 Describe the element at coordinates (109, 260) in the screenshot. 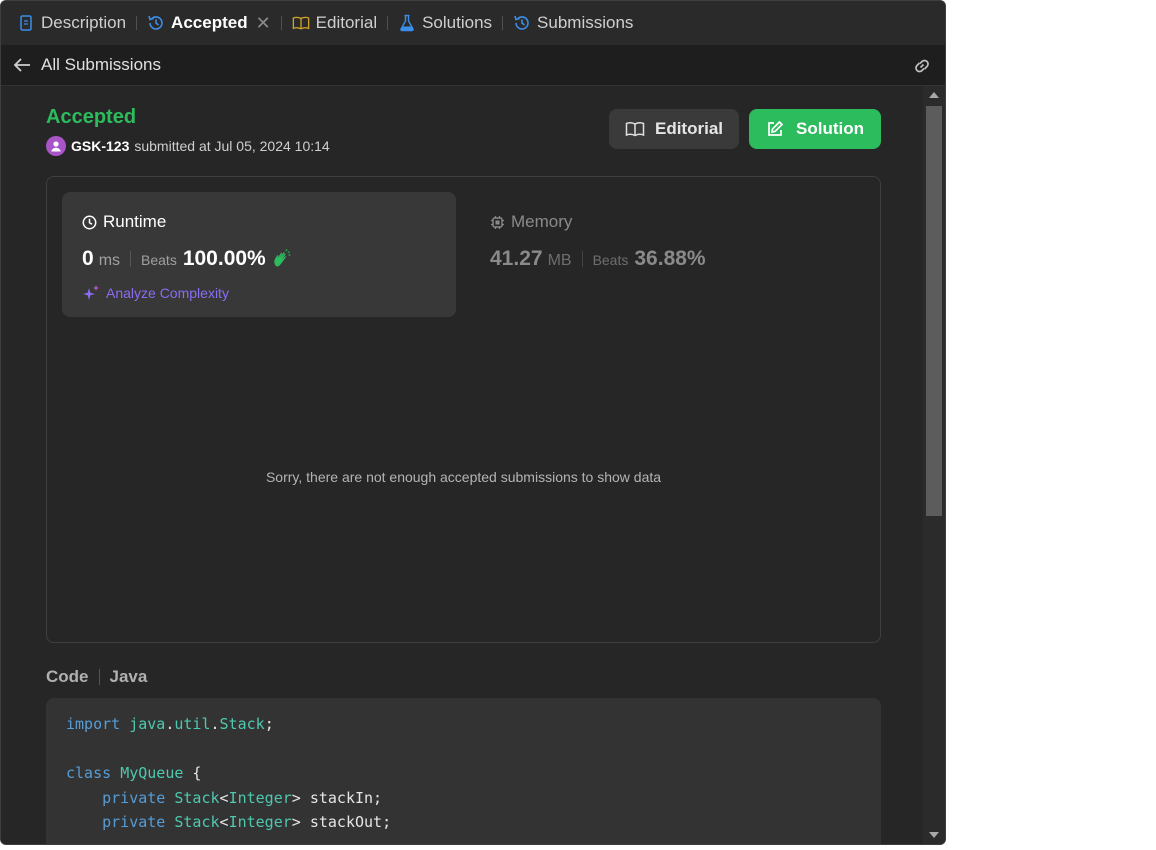

I see `runtime-unit: ms` at that location.